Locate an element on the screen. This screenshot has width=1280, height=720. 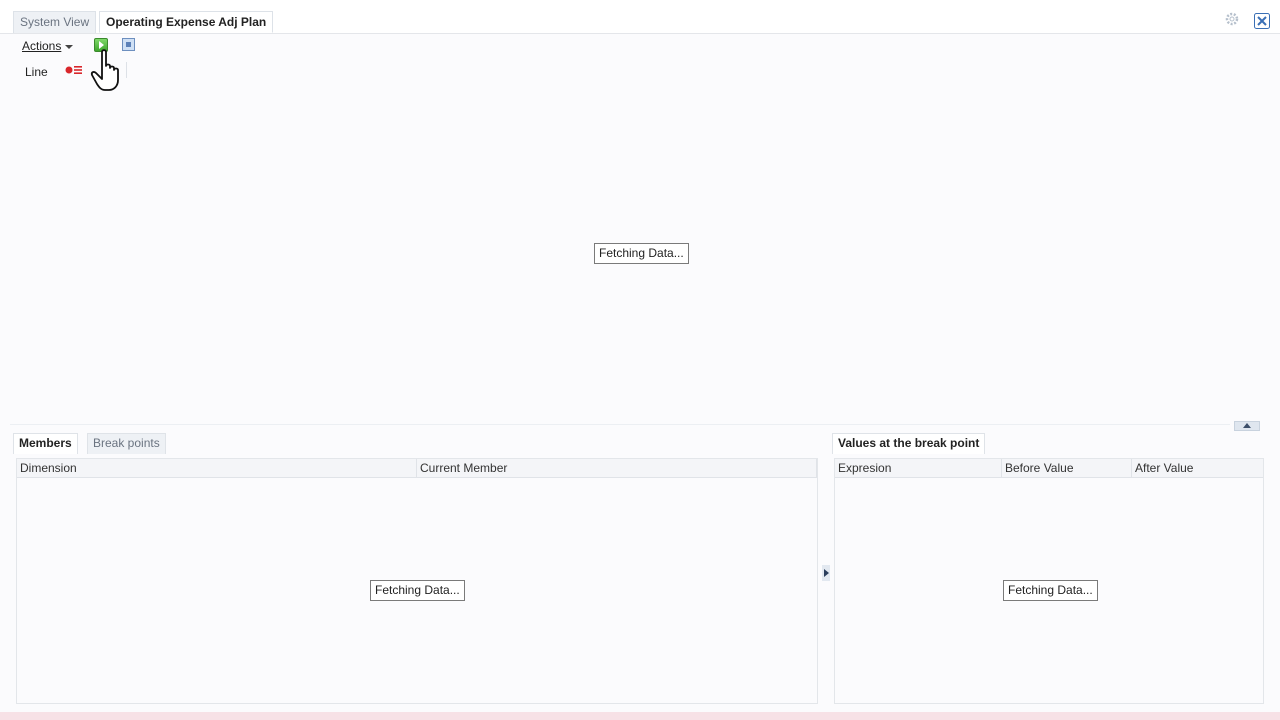
tab-members: Members is located at coordinates (45, 443).